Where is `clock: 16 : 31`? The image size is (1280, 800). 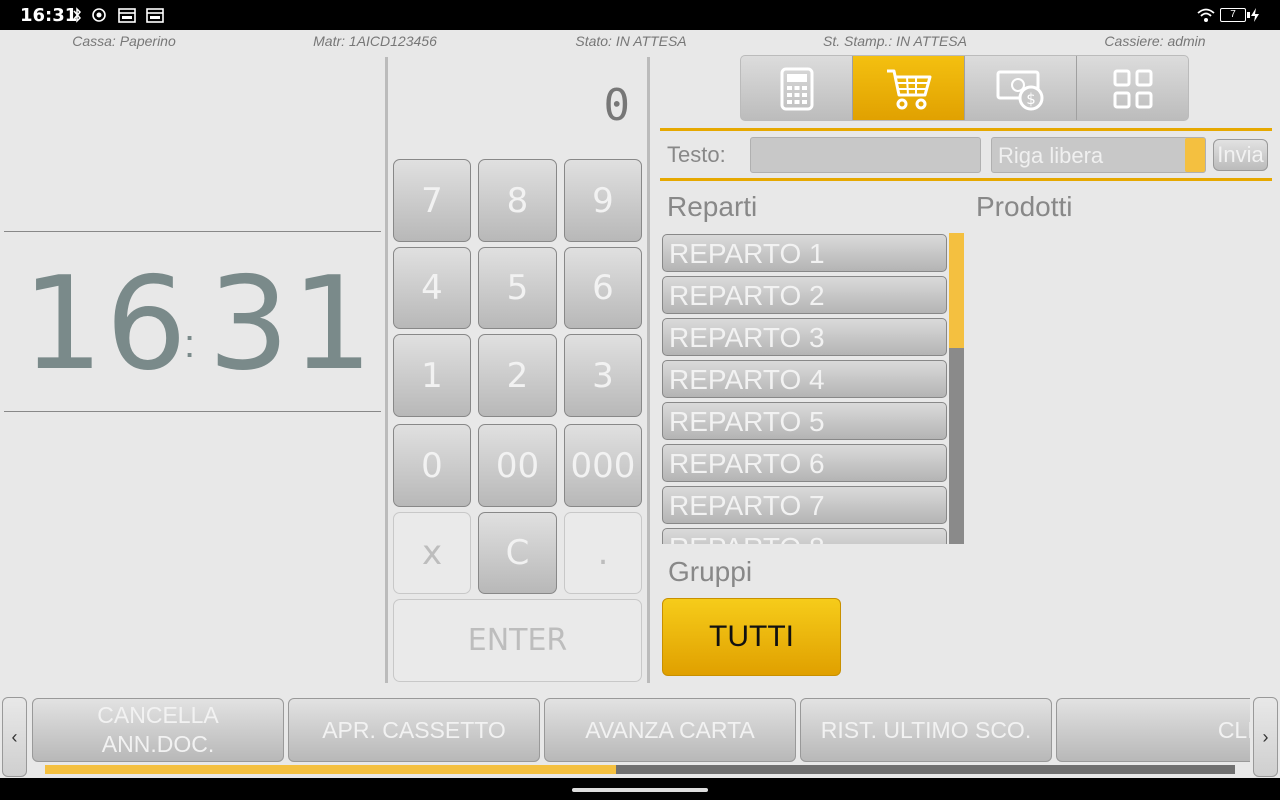
clock: 16 : 31 is located at coordinates (192, 320).